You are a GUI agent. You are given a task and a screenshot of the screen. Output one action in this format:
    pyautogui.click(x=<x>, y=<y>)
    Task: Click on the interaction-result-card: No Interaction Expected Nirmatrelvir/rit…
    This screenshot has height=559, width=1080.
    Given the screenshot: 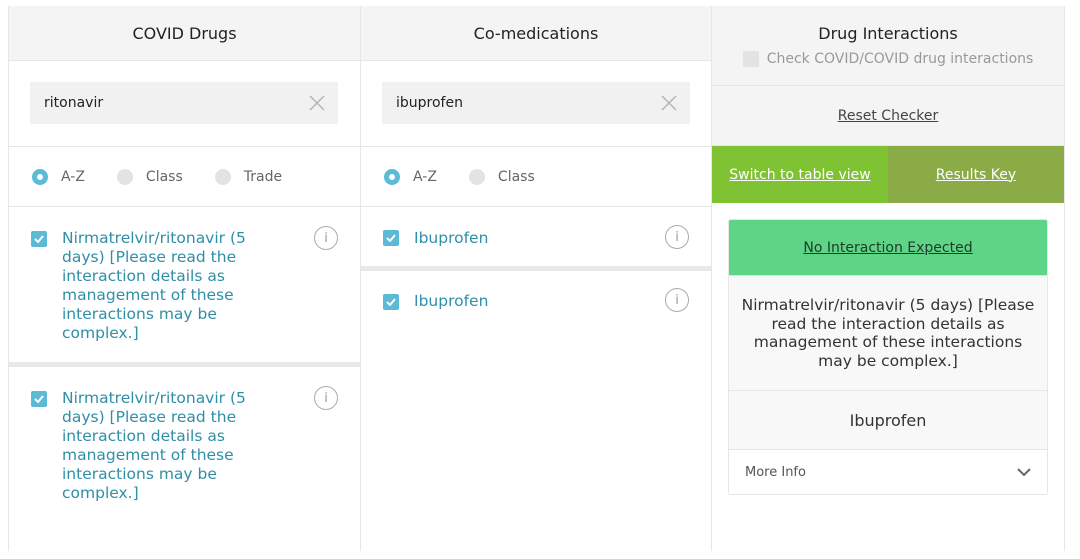 What is the action you would take?
    pyautogui.click(x=888, y=357)
    